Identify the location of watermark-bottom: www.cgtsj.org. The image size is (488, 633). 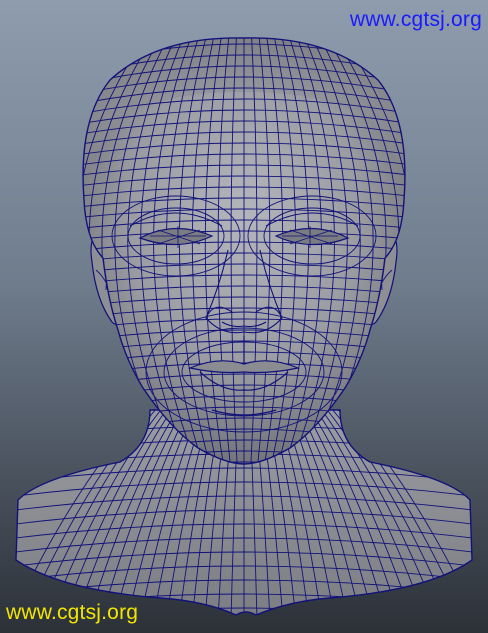
(72, 612).